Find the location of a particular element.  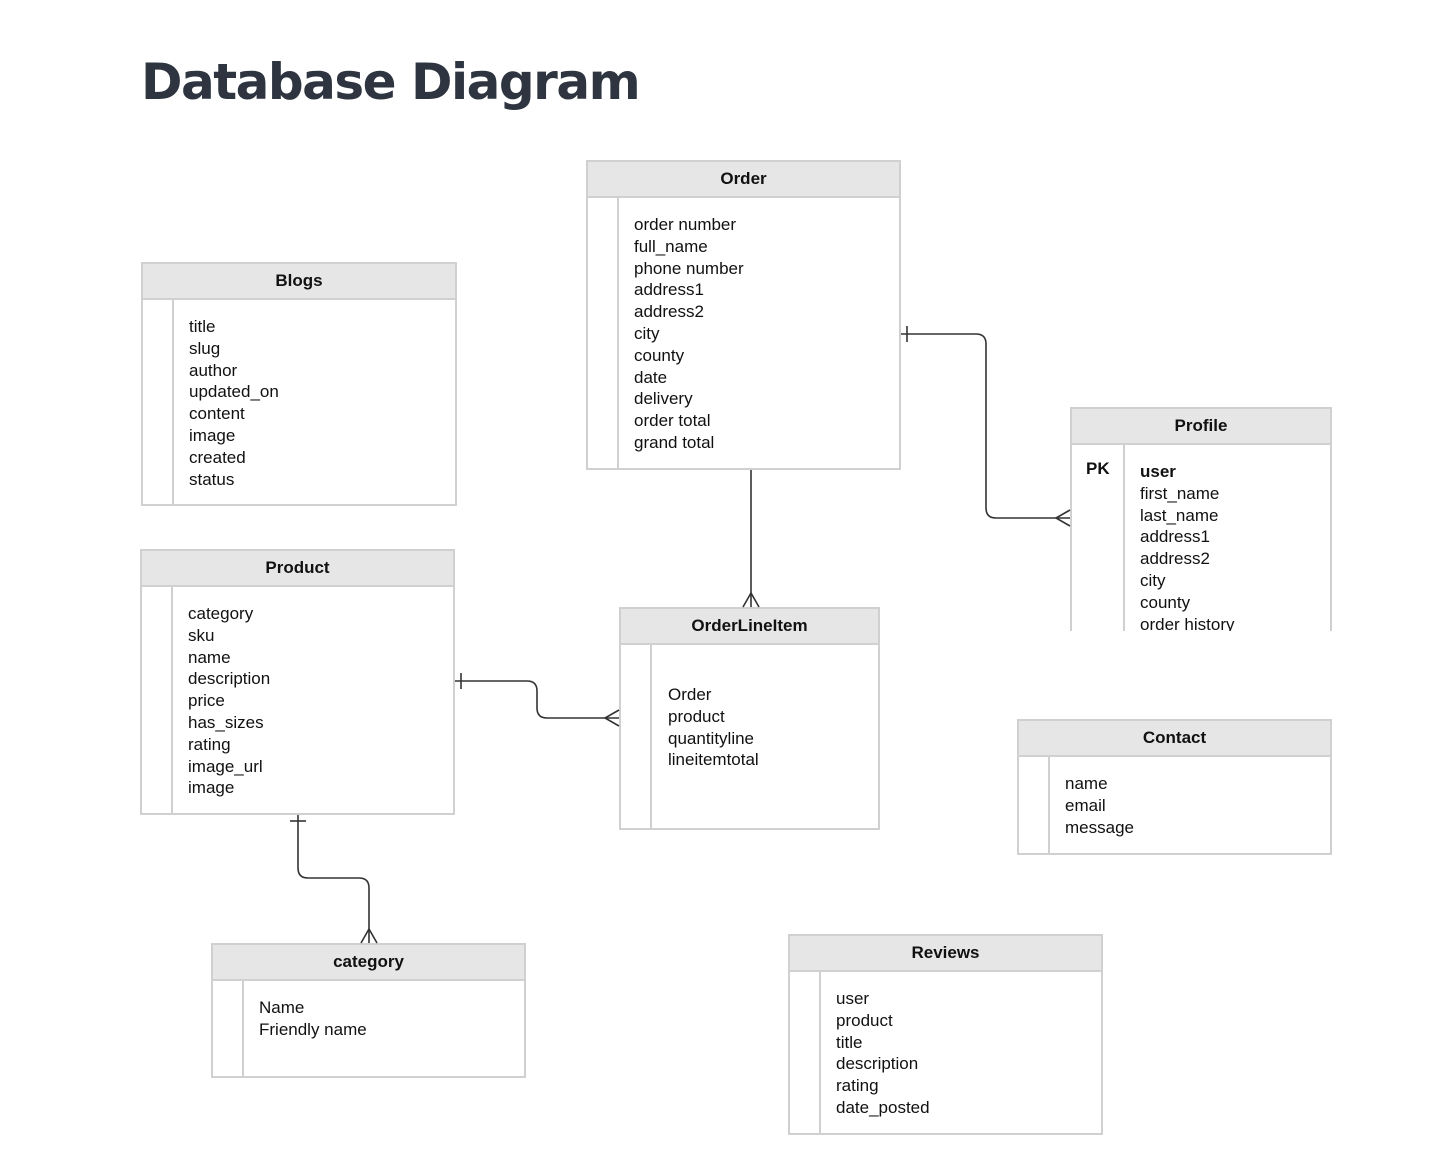

entity-header: Profile is located at coordinates (1201, 427).